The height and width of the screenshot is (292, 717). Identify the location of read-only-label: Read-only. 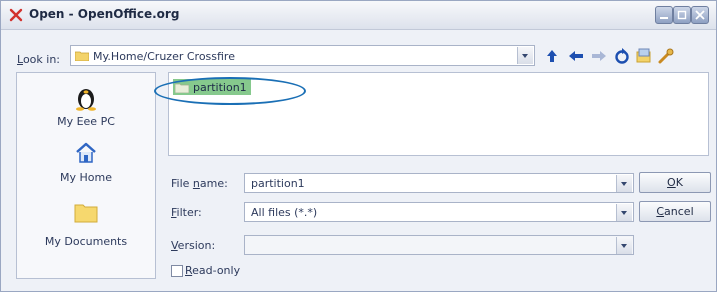
(212, 270).